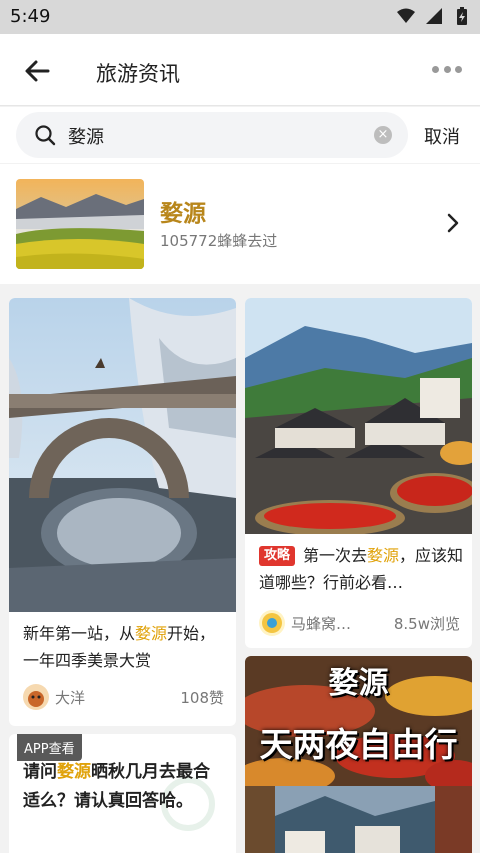 This screenshot has width=480, height=853. I want to click on view-count: 8.5w浏览, so click(426, 623).